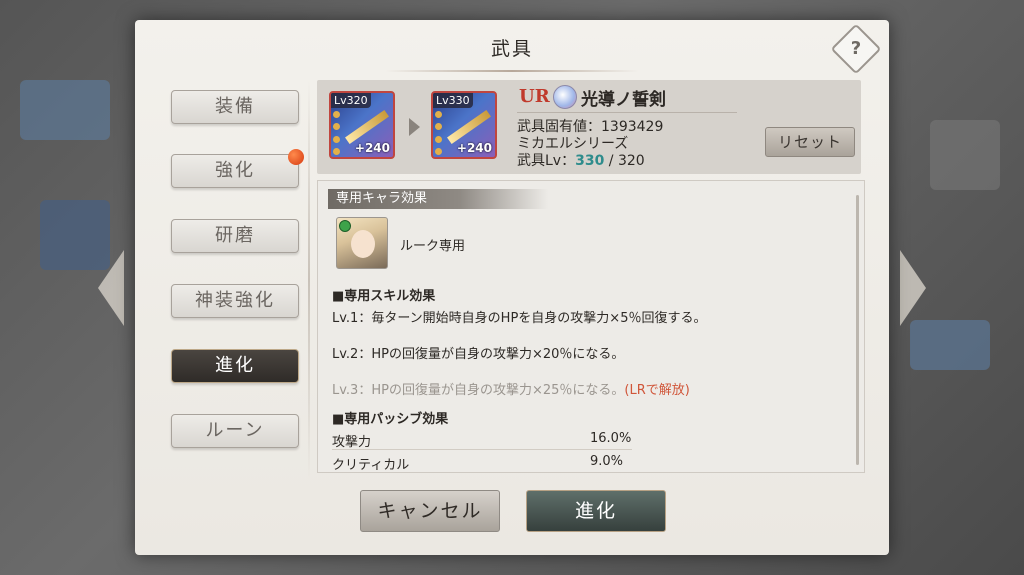 The width and height of the screenshot is (1024, 575). I want to click on tab-label: 研磨, so click(235, 235).